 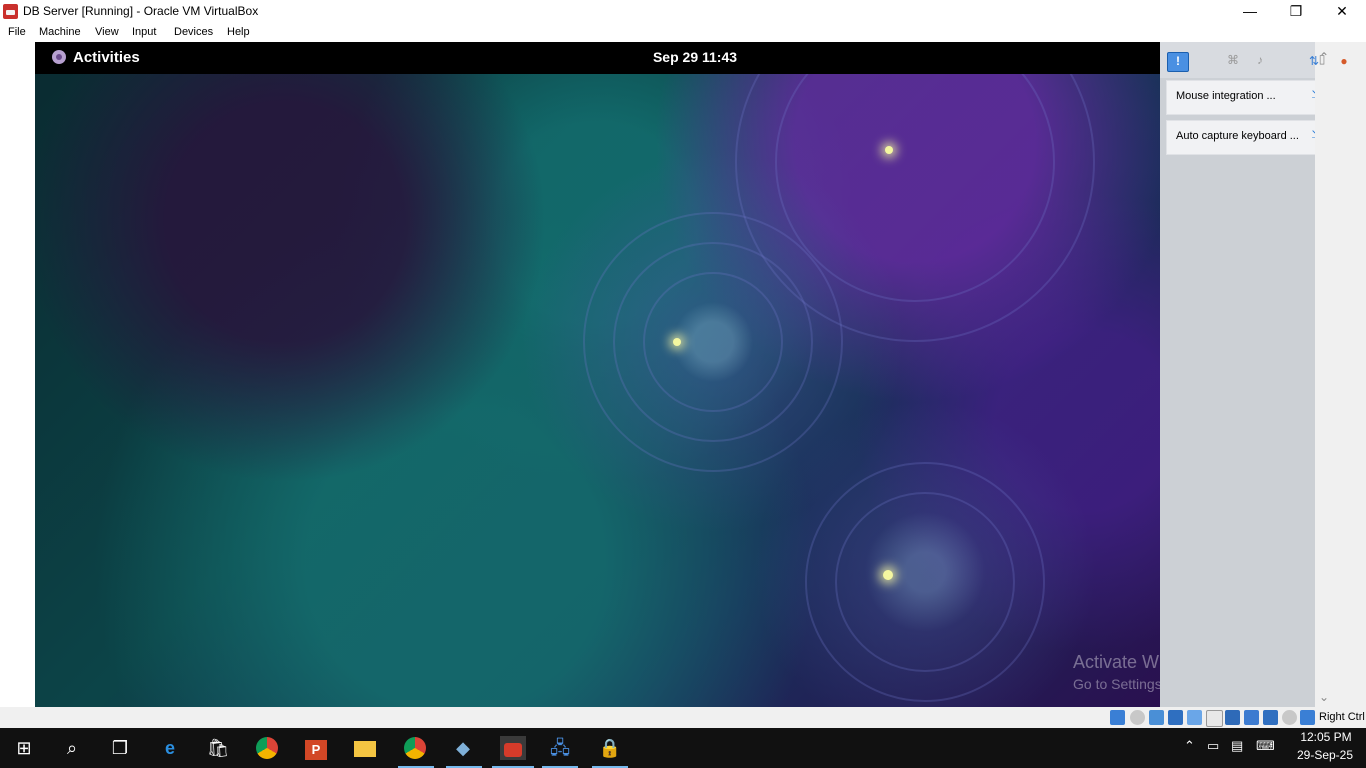 What do you see at coordinates (1324, 697) in the screenshot?
I see `scroll-down-icon: ⌄` at bounding box center [1324, 697].